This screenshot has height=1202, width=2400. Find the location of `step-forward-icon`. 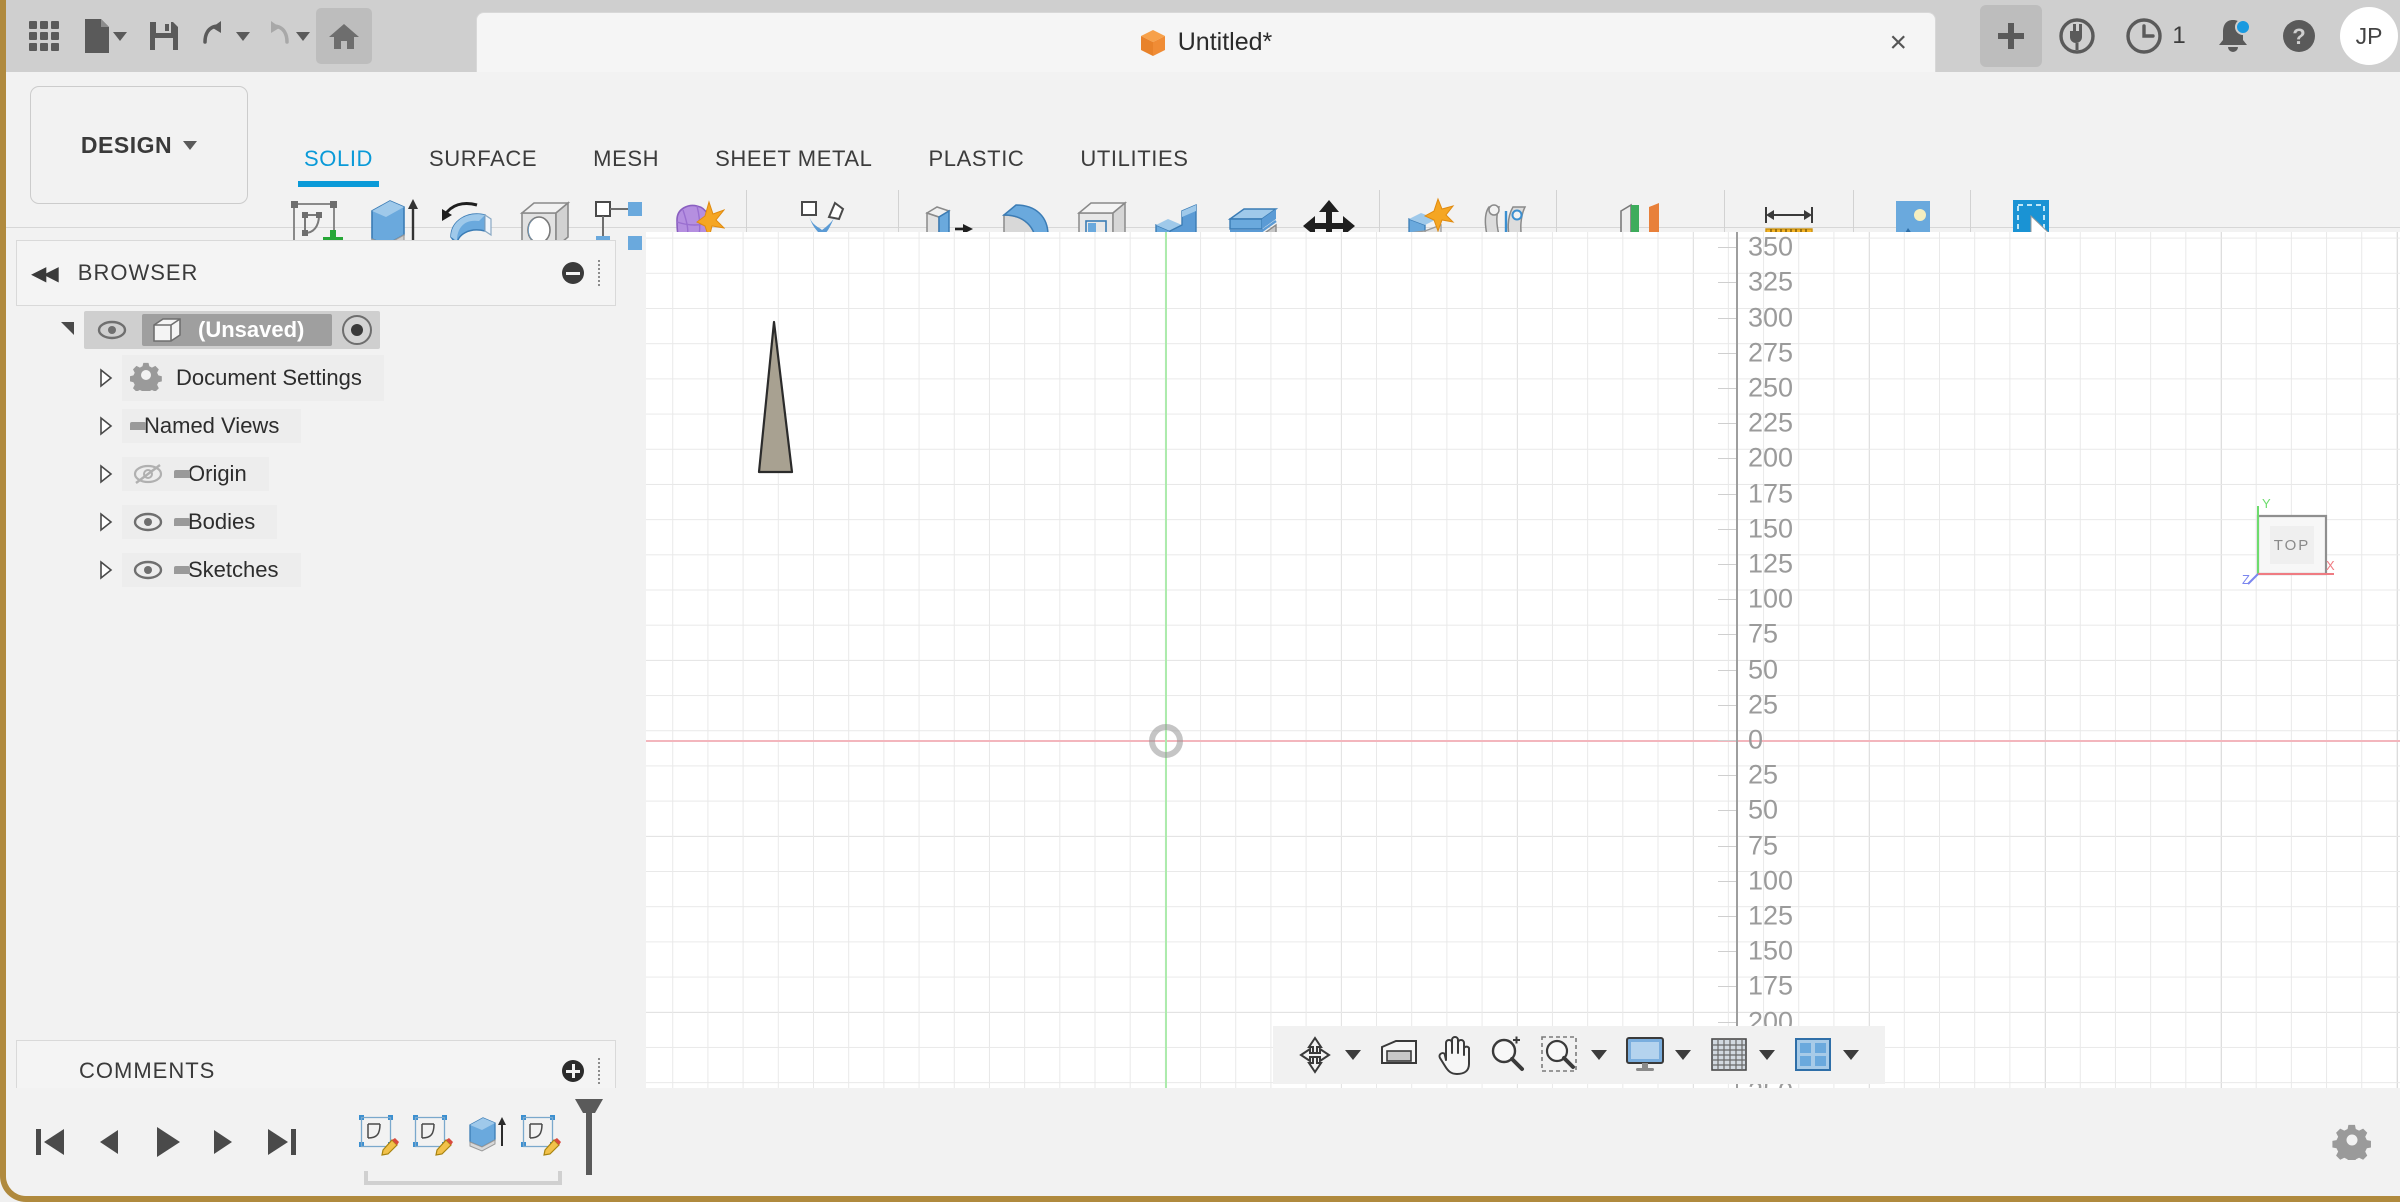

step-forward-icon is located at coordinates (224, 1142).